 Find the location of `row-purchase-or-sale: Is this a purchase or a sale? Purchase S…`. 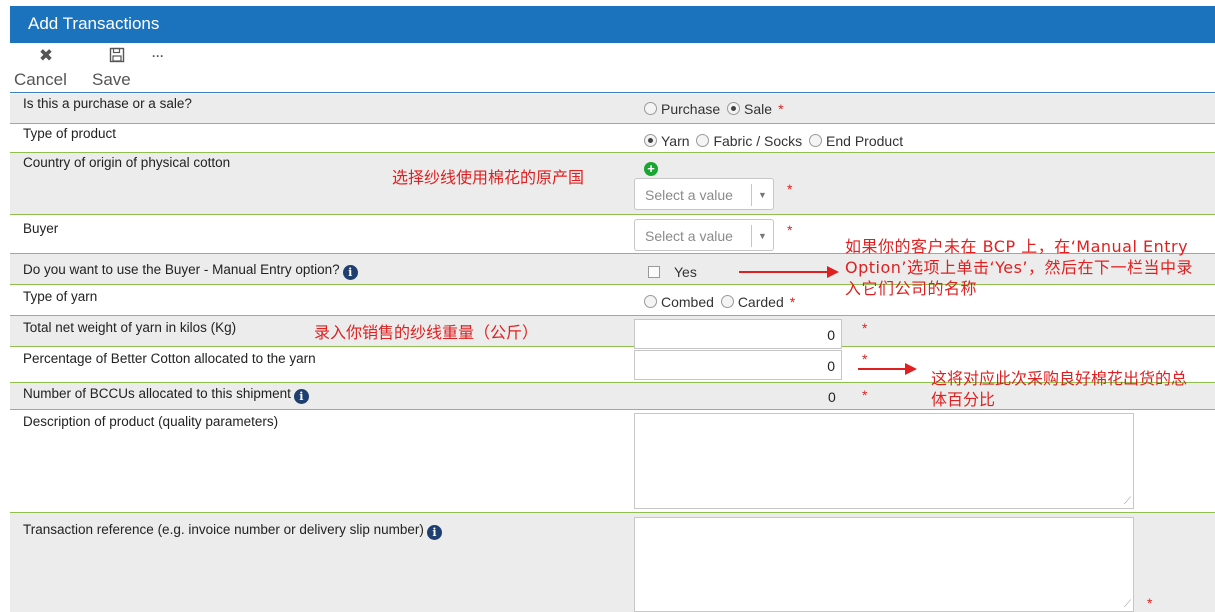

row-purchase-or-sale: Is this a purchase or a sale? Purchase S… is located at coordinates (612, 109).